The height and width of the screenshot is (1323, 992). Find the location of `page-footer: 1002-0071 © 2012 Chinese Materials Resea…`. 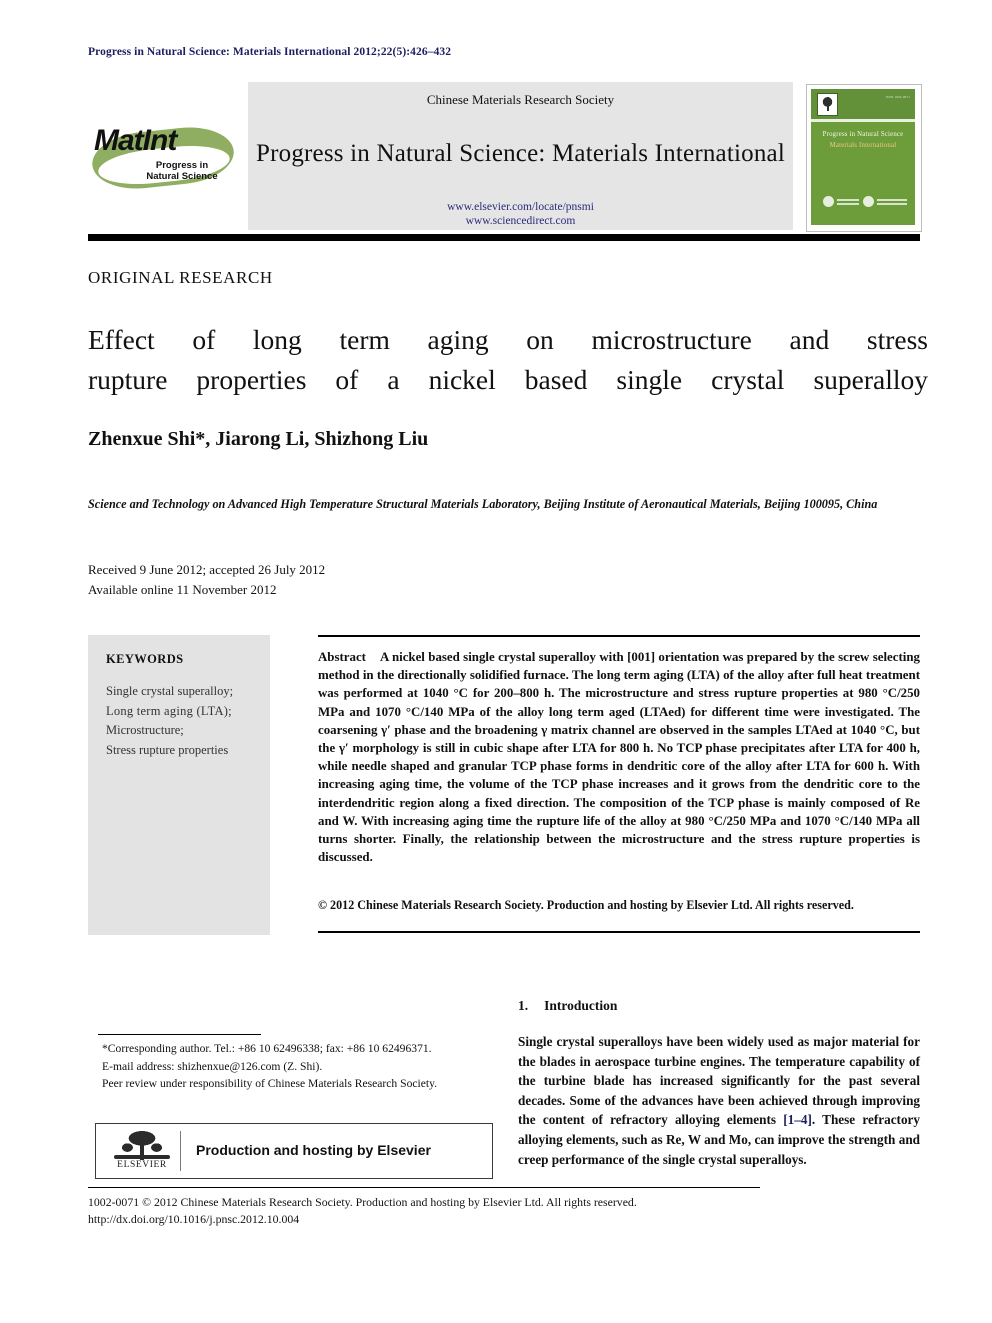

page-footer: 1002-0071 © 2012 Chinese Materials Resea… is located at coordinates (468, 1211).